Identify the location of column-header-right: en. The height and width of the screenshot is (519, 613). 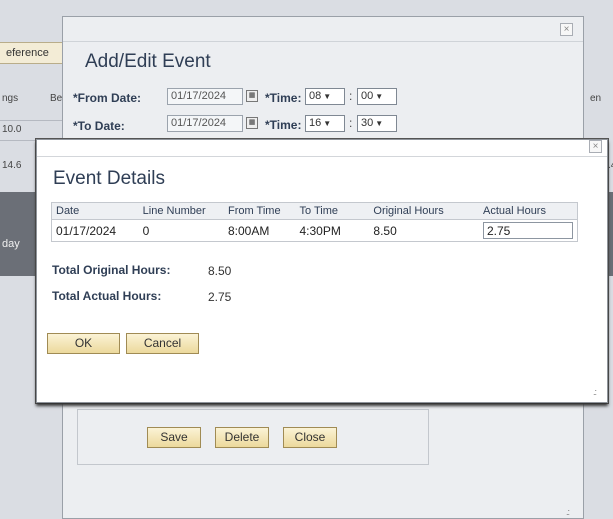
(596, 98).